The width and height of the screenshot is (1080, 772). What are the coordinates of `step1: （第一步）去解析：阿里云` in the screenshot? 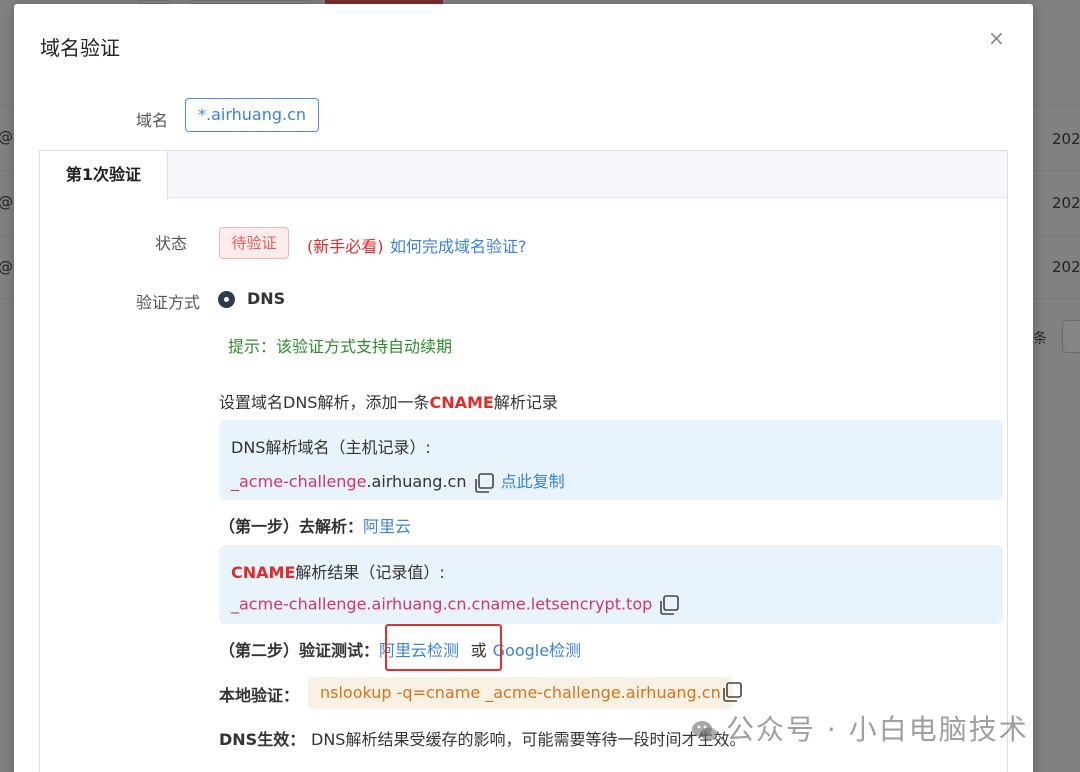 It's located at (315, 525).